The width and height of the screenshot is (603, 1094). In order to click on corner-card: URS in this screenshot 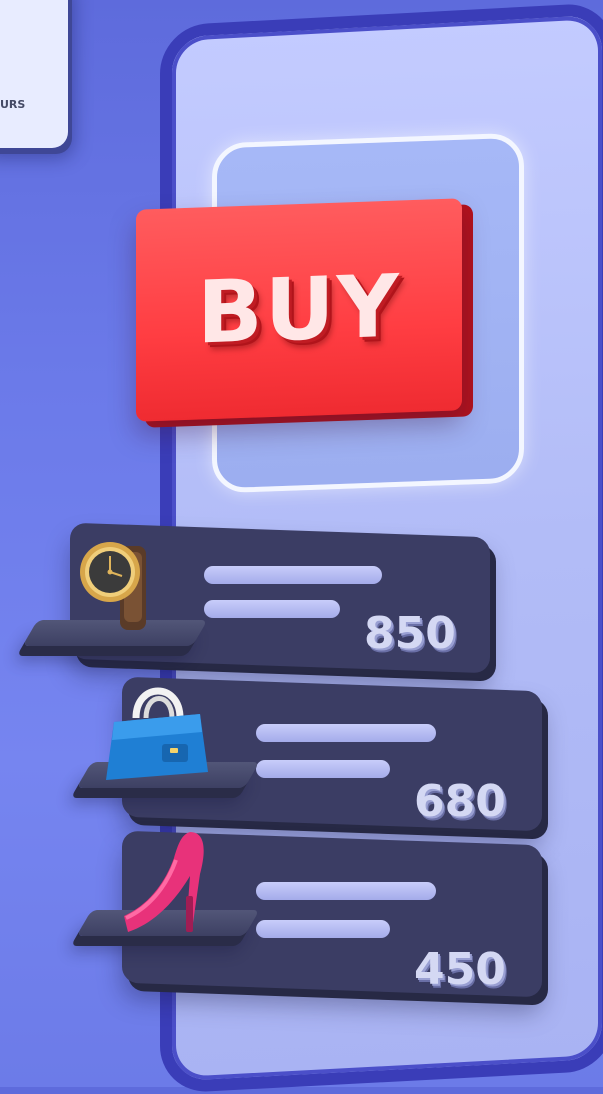, I will do `click(34, 74)`.